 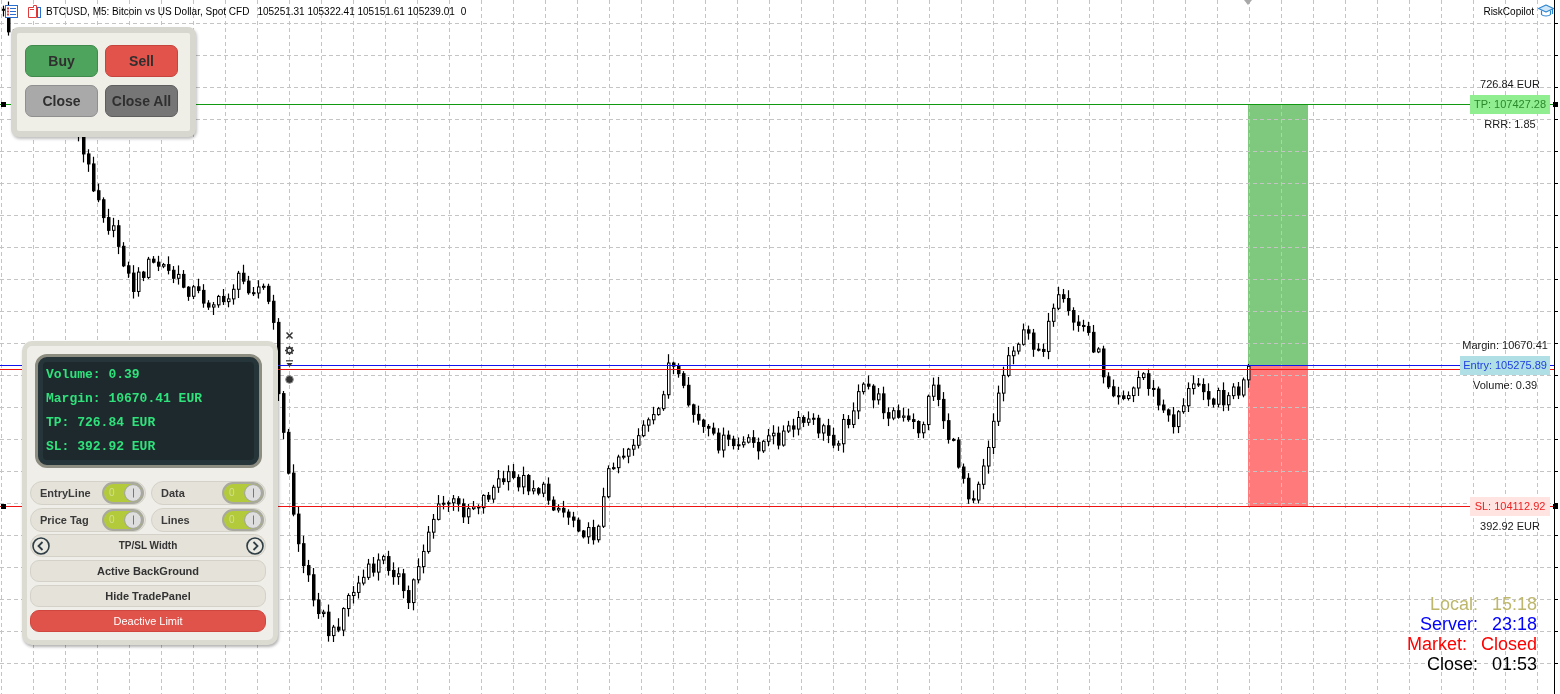 I want to click on buy-button: Buy, so click(x=61, y=61).